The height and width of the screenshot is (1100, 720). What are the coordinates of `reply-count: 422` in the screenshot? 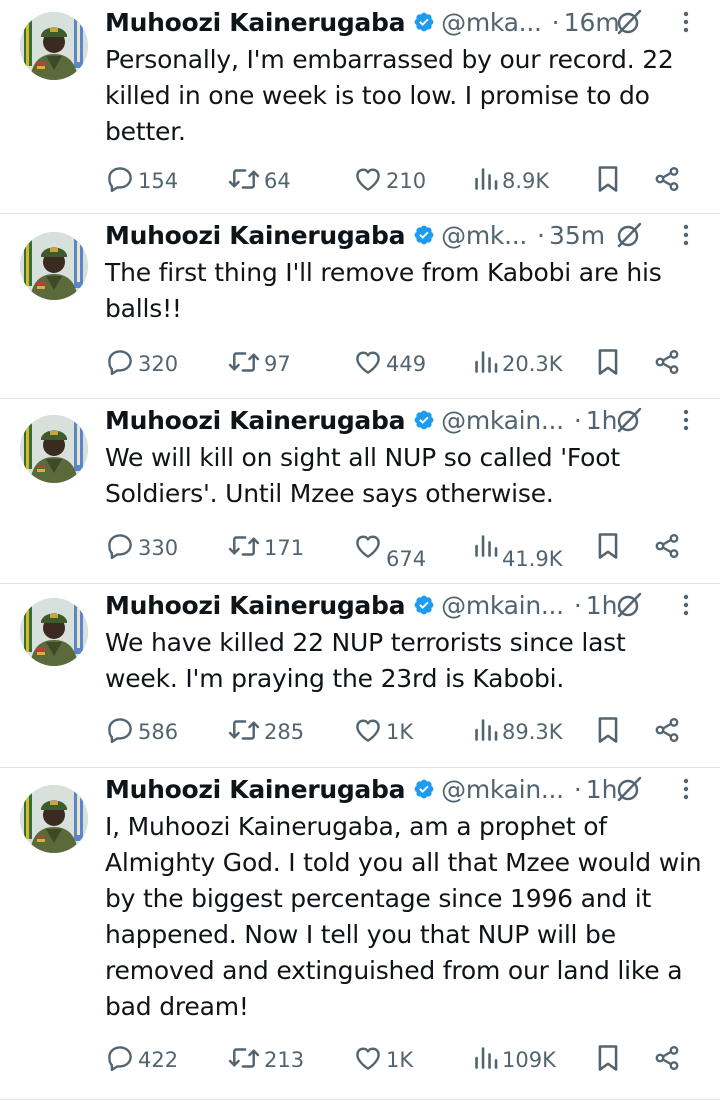 It's located at (158, 1060).